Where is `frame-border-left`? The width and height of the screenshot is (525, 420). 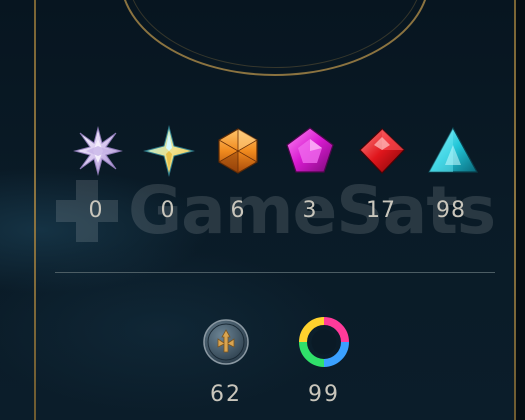
frame-border-left is located at coordinates (35, 210).